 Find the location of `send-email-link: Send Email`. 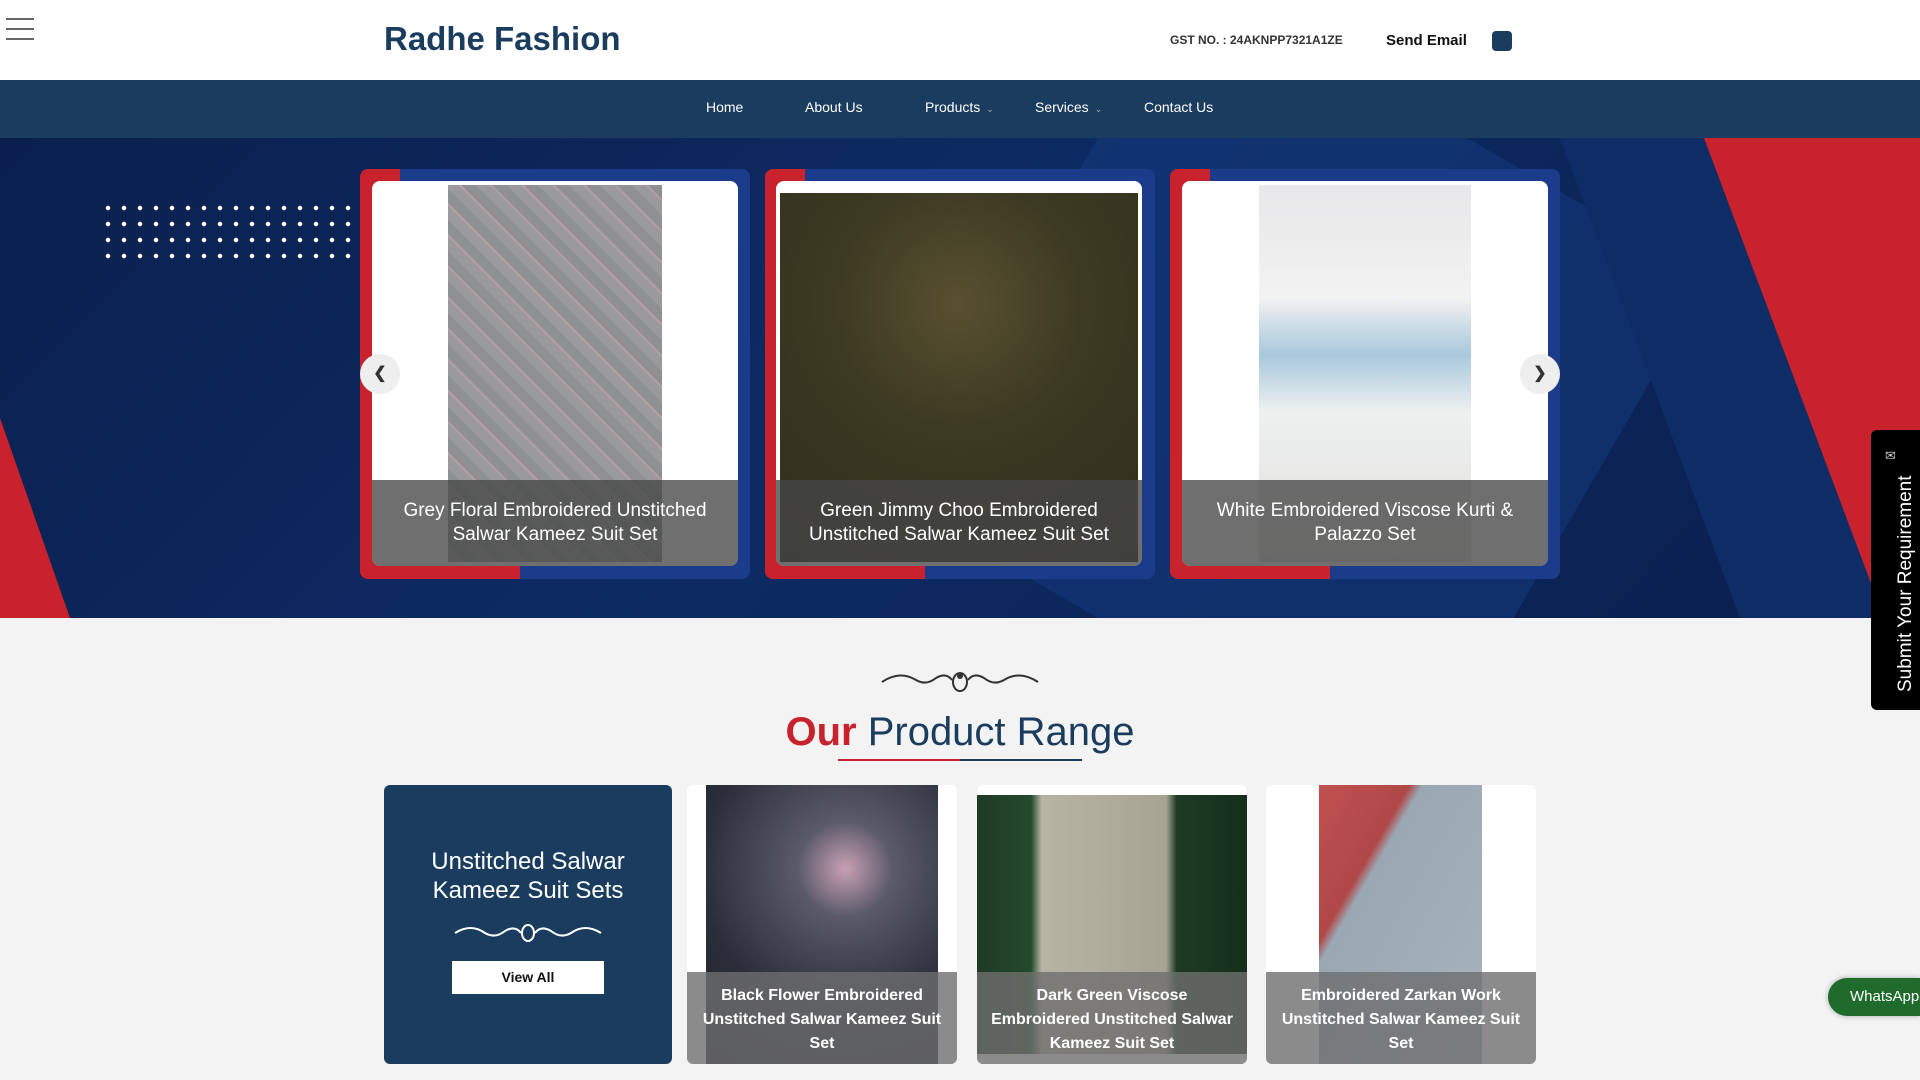

send-email-link: Send Email is located at coordinates (1426, 40).